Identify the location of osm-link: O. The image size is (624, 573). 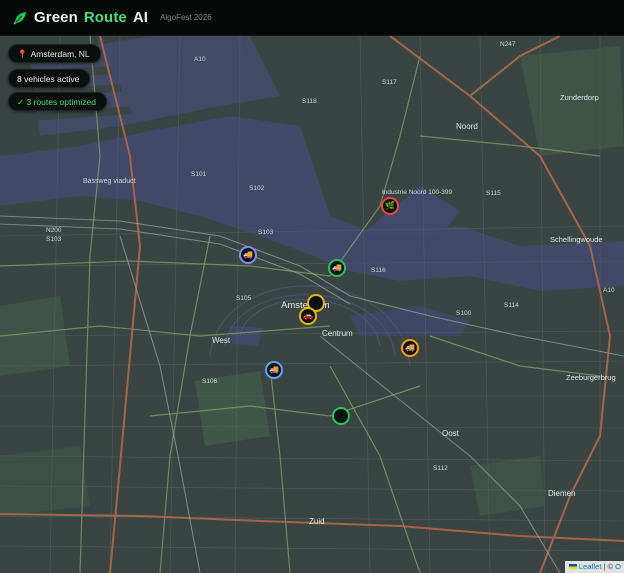
(618, 566).